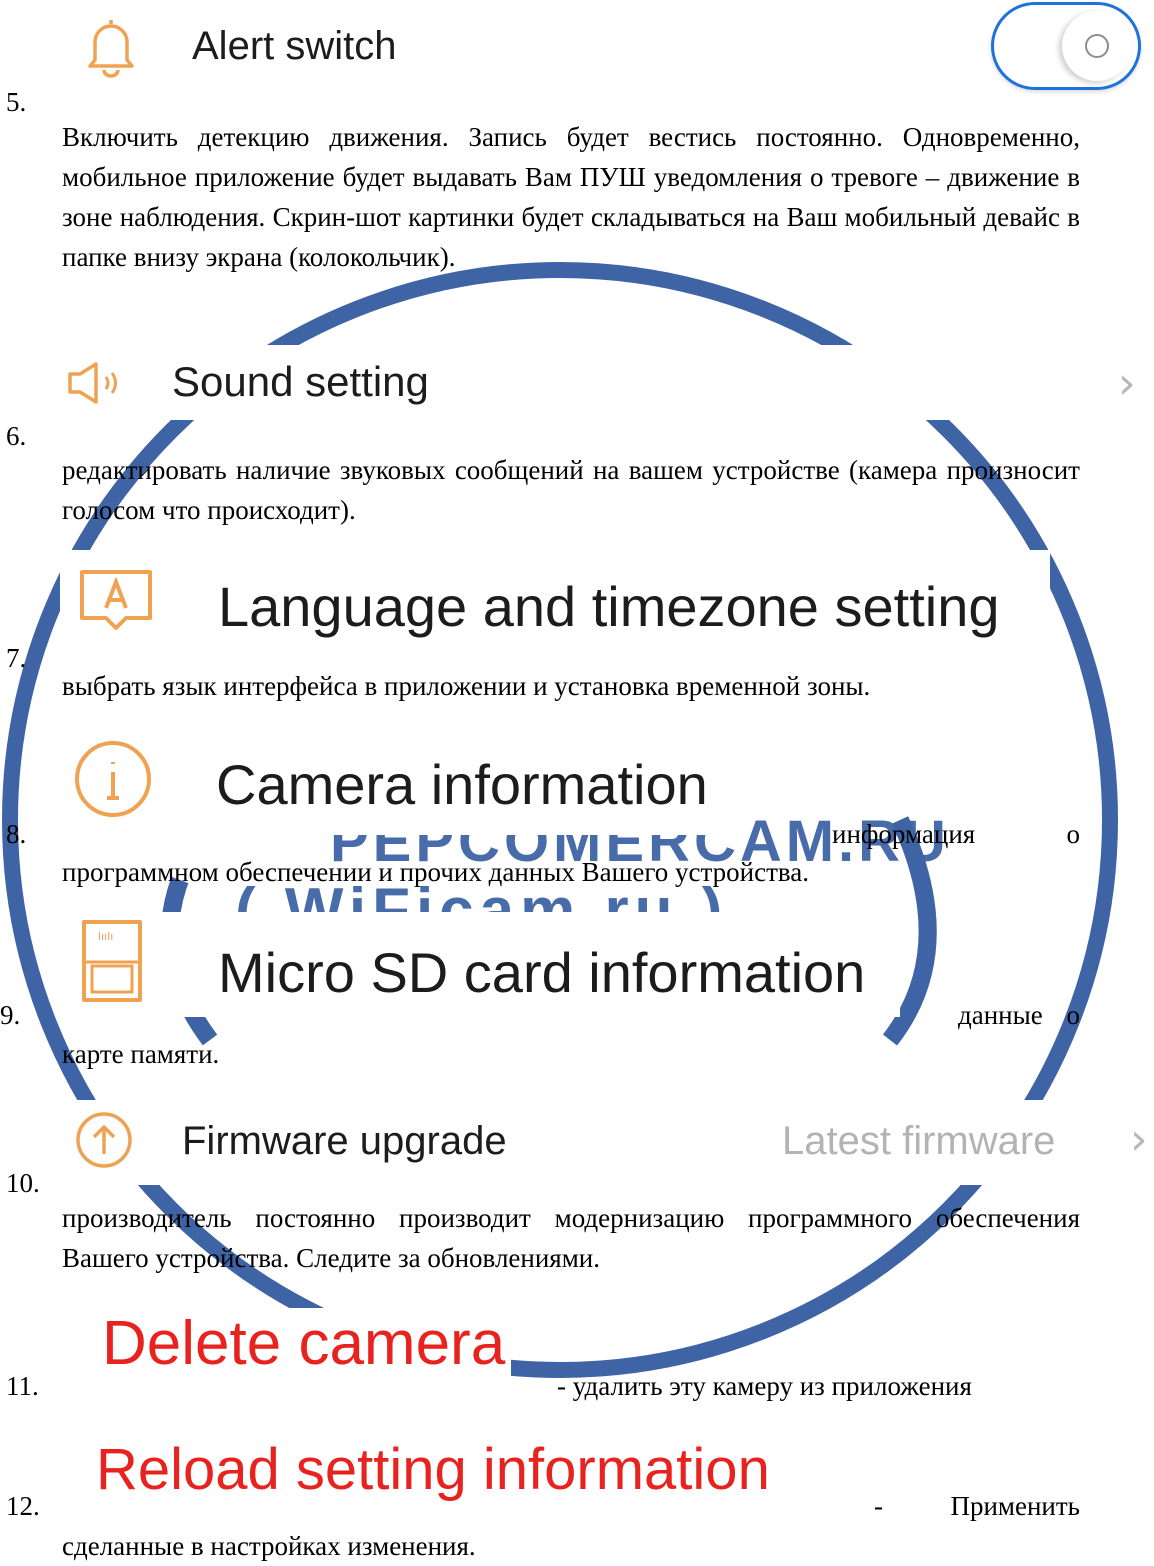 The width and height of the screenshot is (1154, 1566). I want to click on item-12-text: сделанные в настройках изменения., so click(269, 1546).